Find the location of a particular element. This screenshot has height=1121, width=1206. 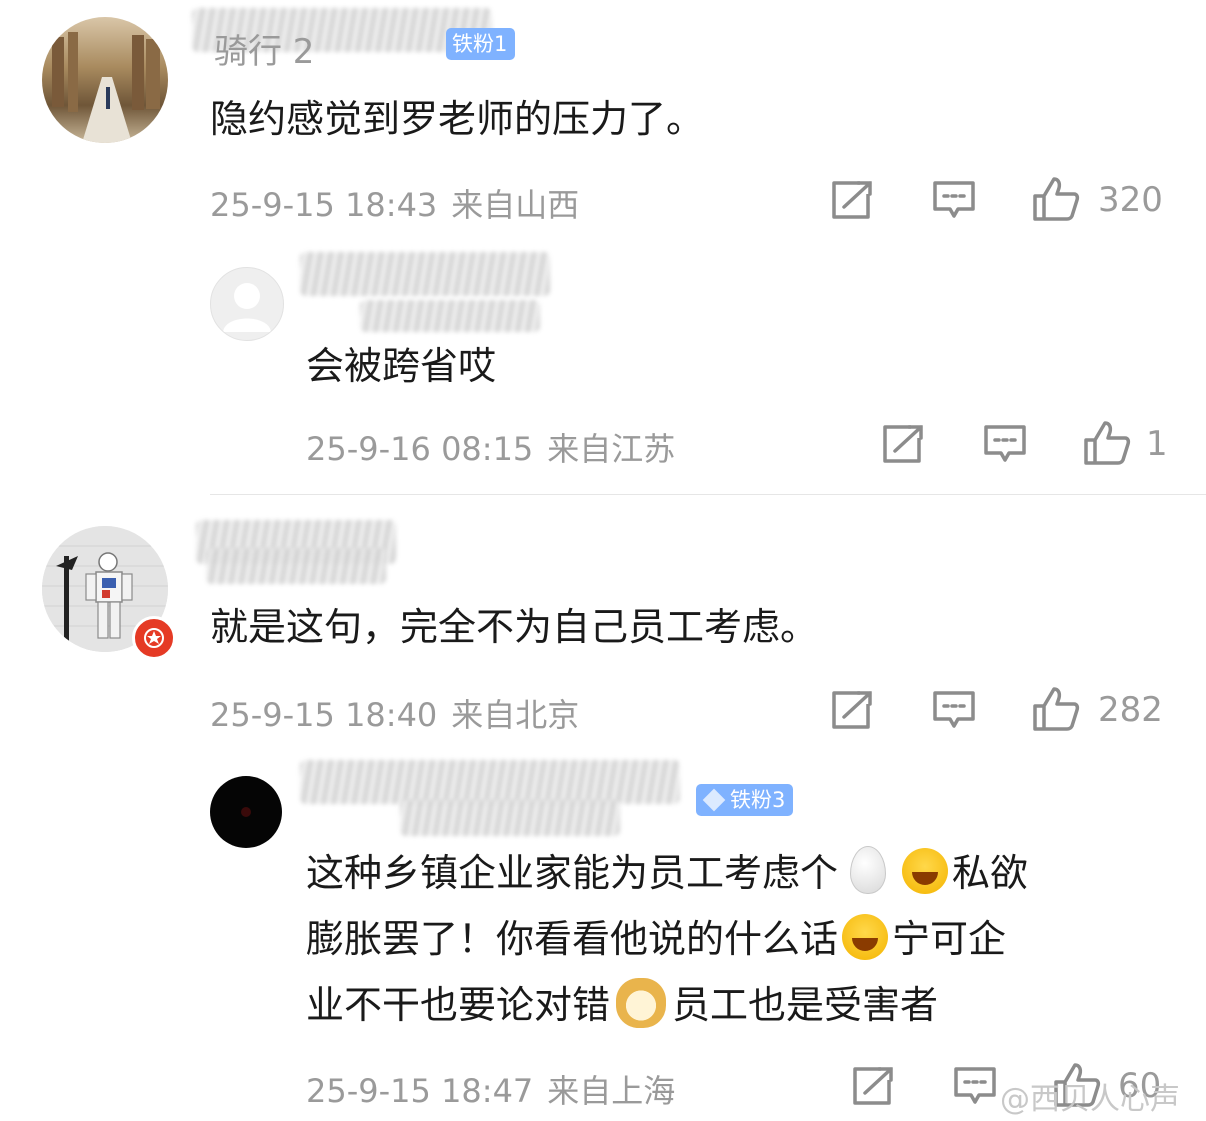

like-count: 320 is located at coordinates (1130, 200).